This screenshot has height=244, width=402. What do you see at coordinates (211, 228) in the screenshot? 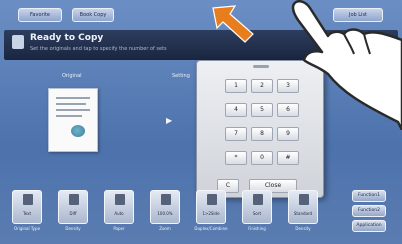
I see `function-caption: Duplex/Combine` at bounding box center [211, 228].